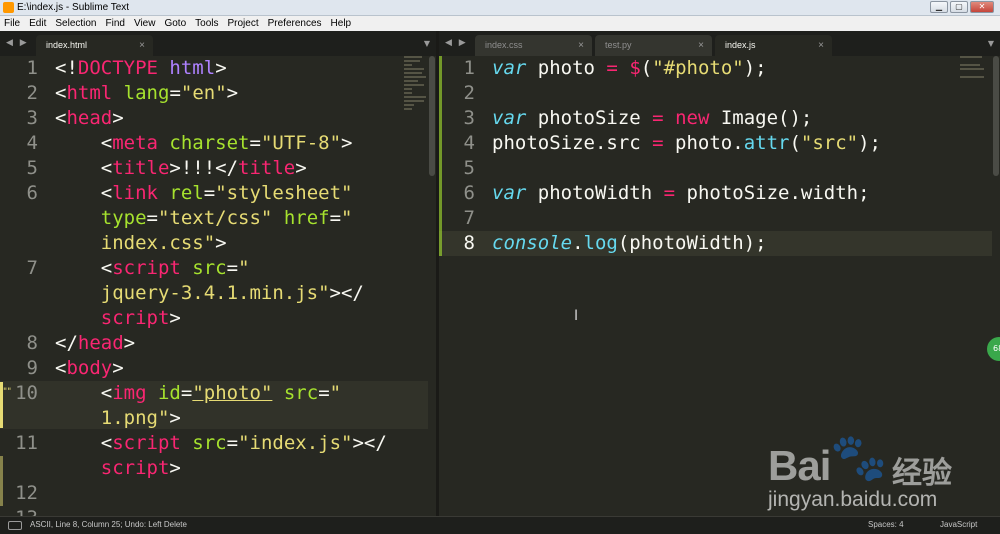  I want to click on code-line: type="text/css" href=", so click(226, 218).